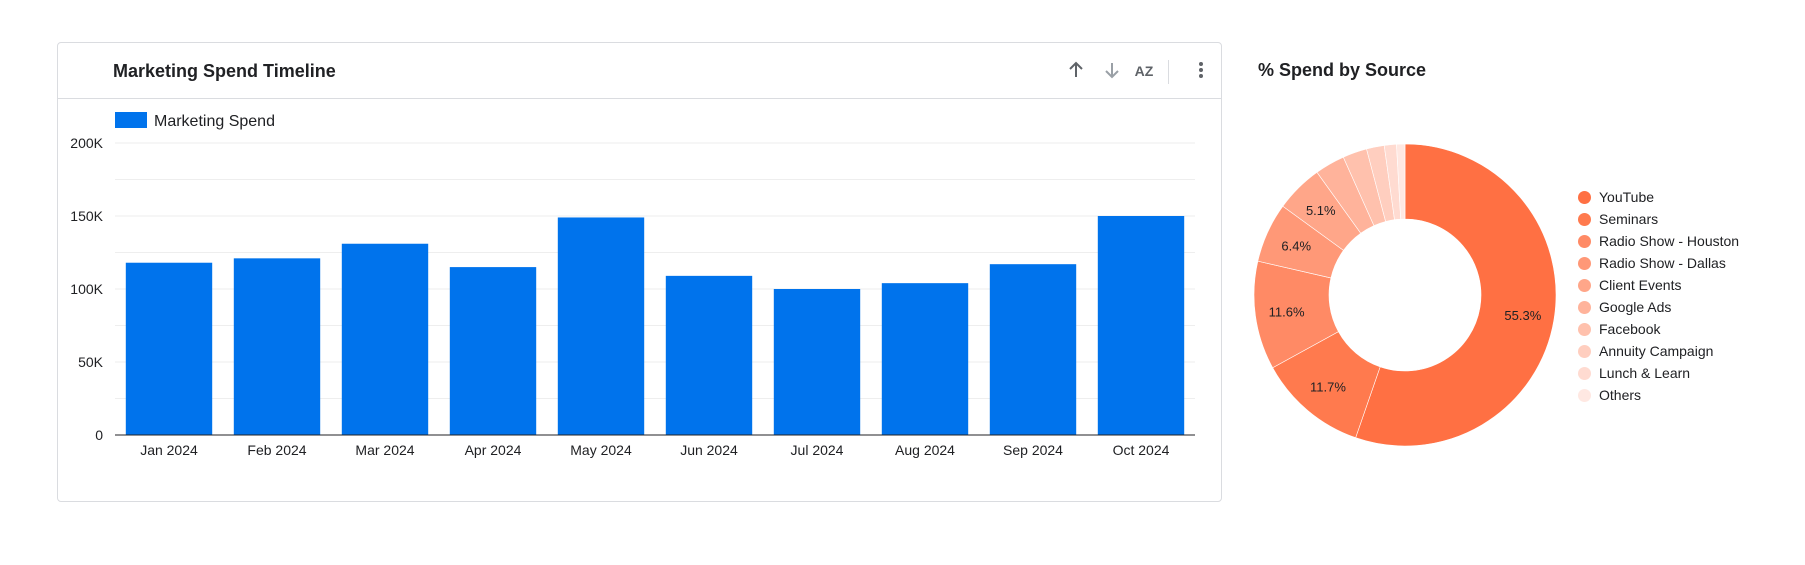 This screenshot has height=565, width=1805. What do you see at coordinates (86, 289) in the screenshot?
I see `y-tick-label: 100K` at bounding box center [86, 289].